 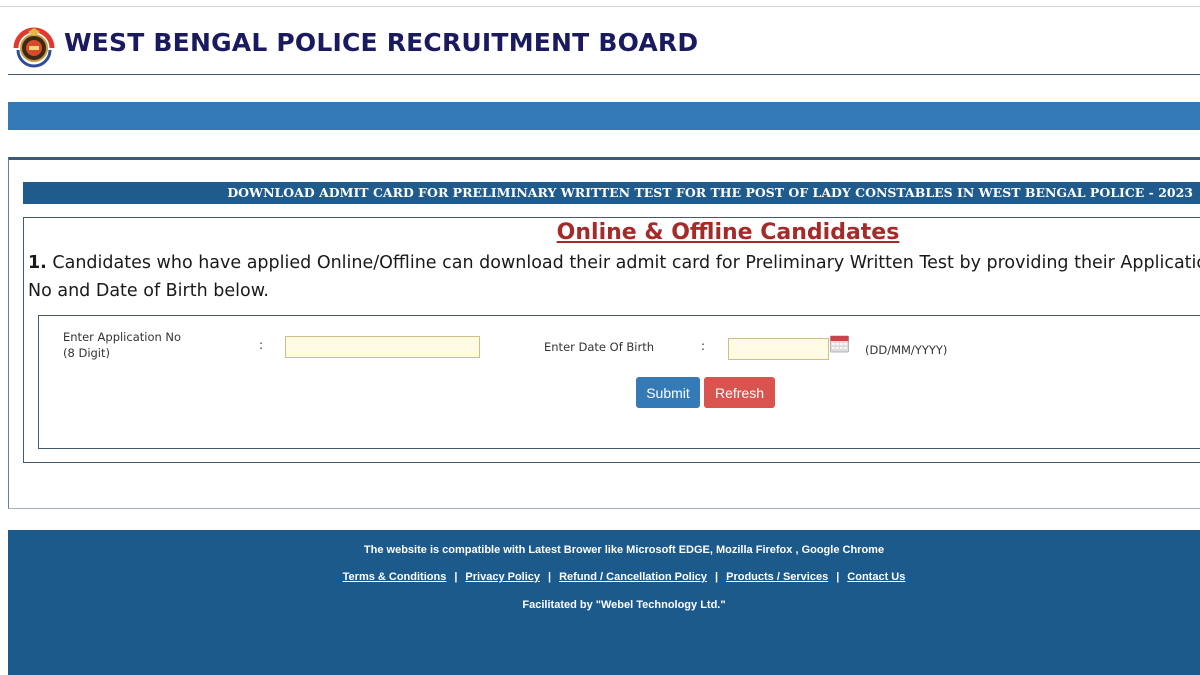 I want to click on dob-format-hint: (DD/MM/YYYY), so click(x=906, y=350).